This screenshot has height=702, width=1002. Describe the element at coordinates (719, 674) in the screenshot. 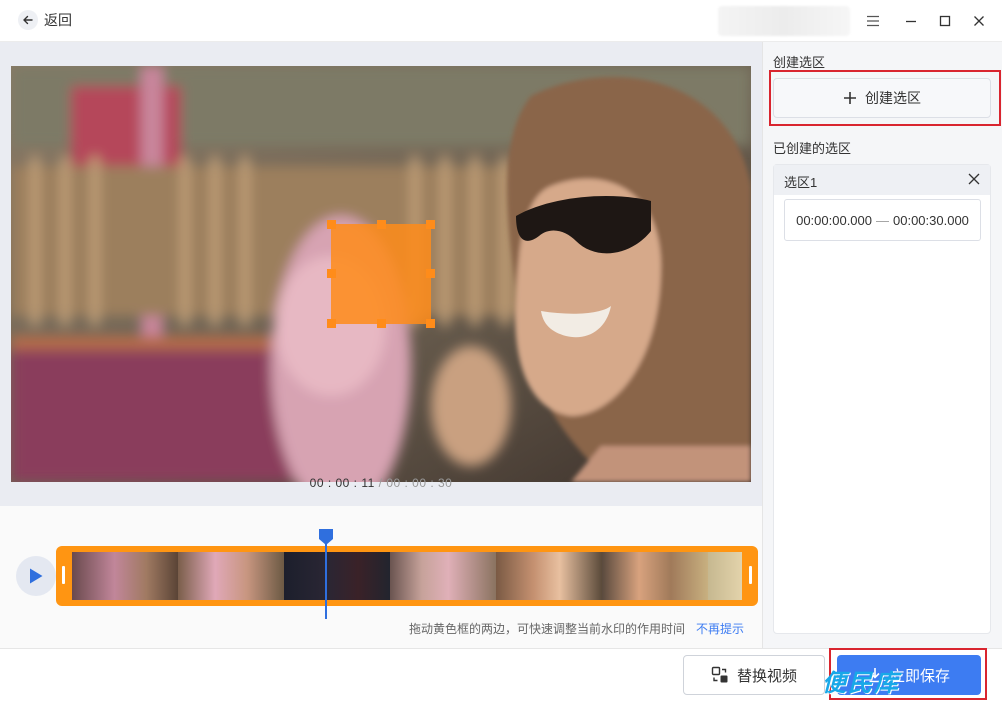

I see `replace-icon` at that location.